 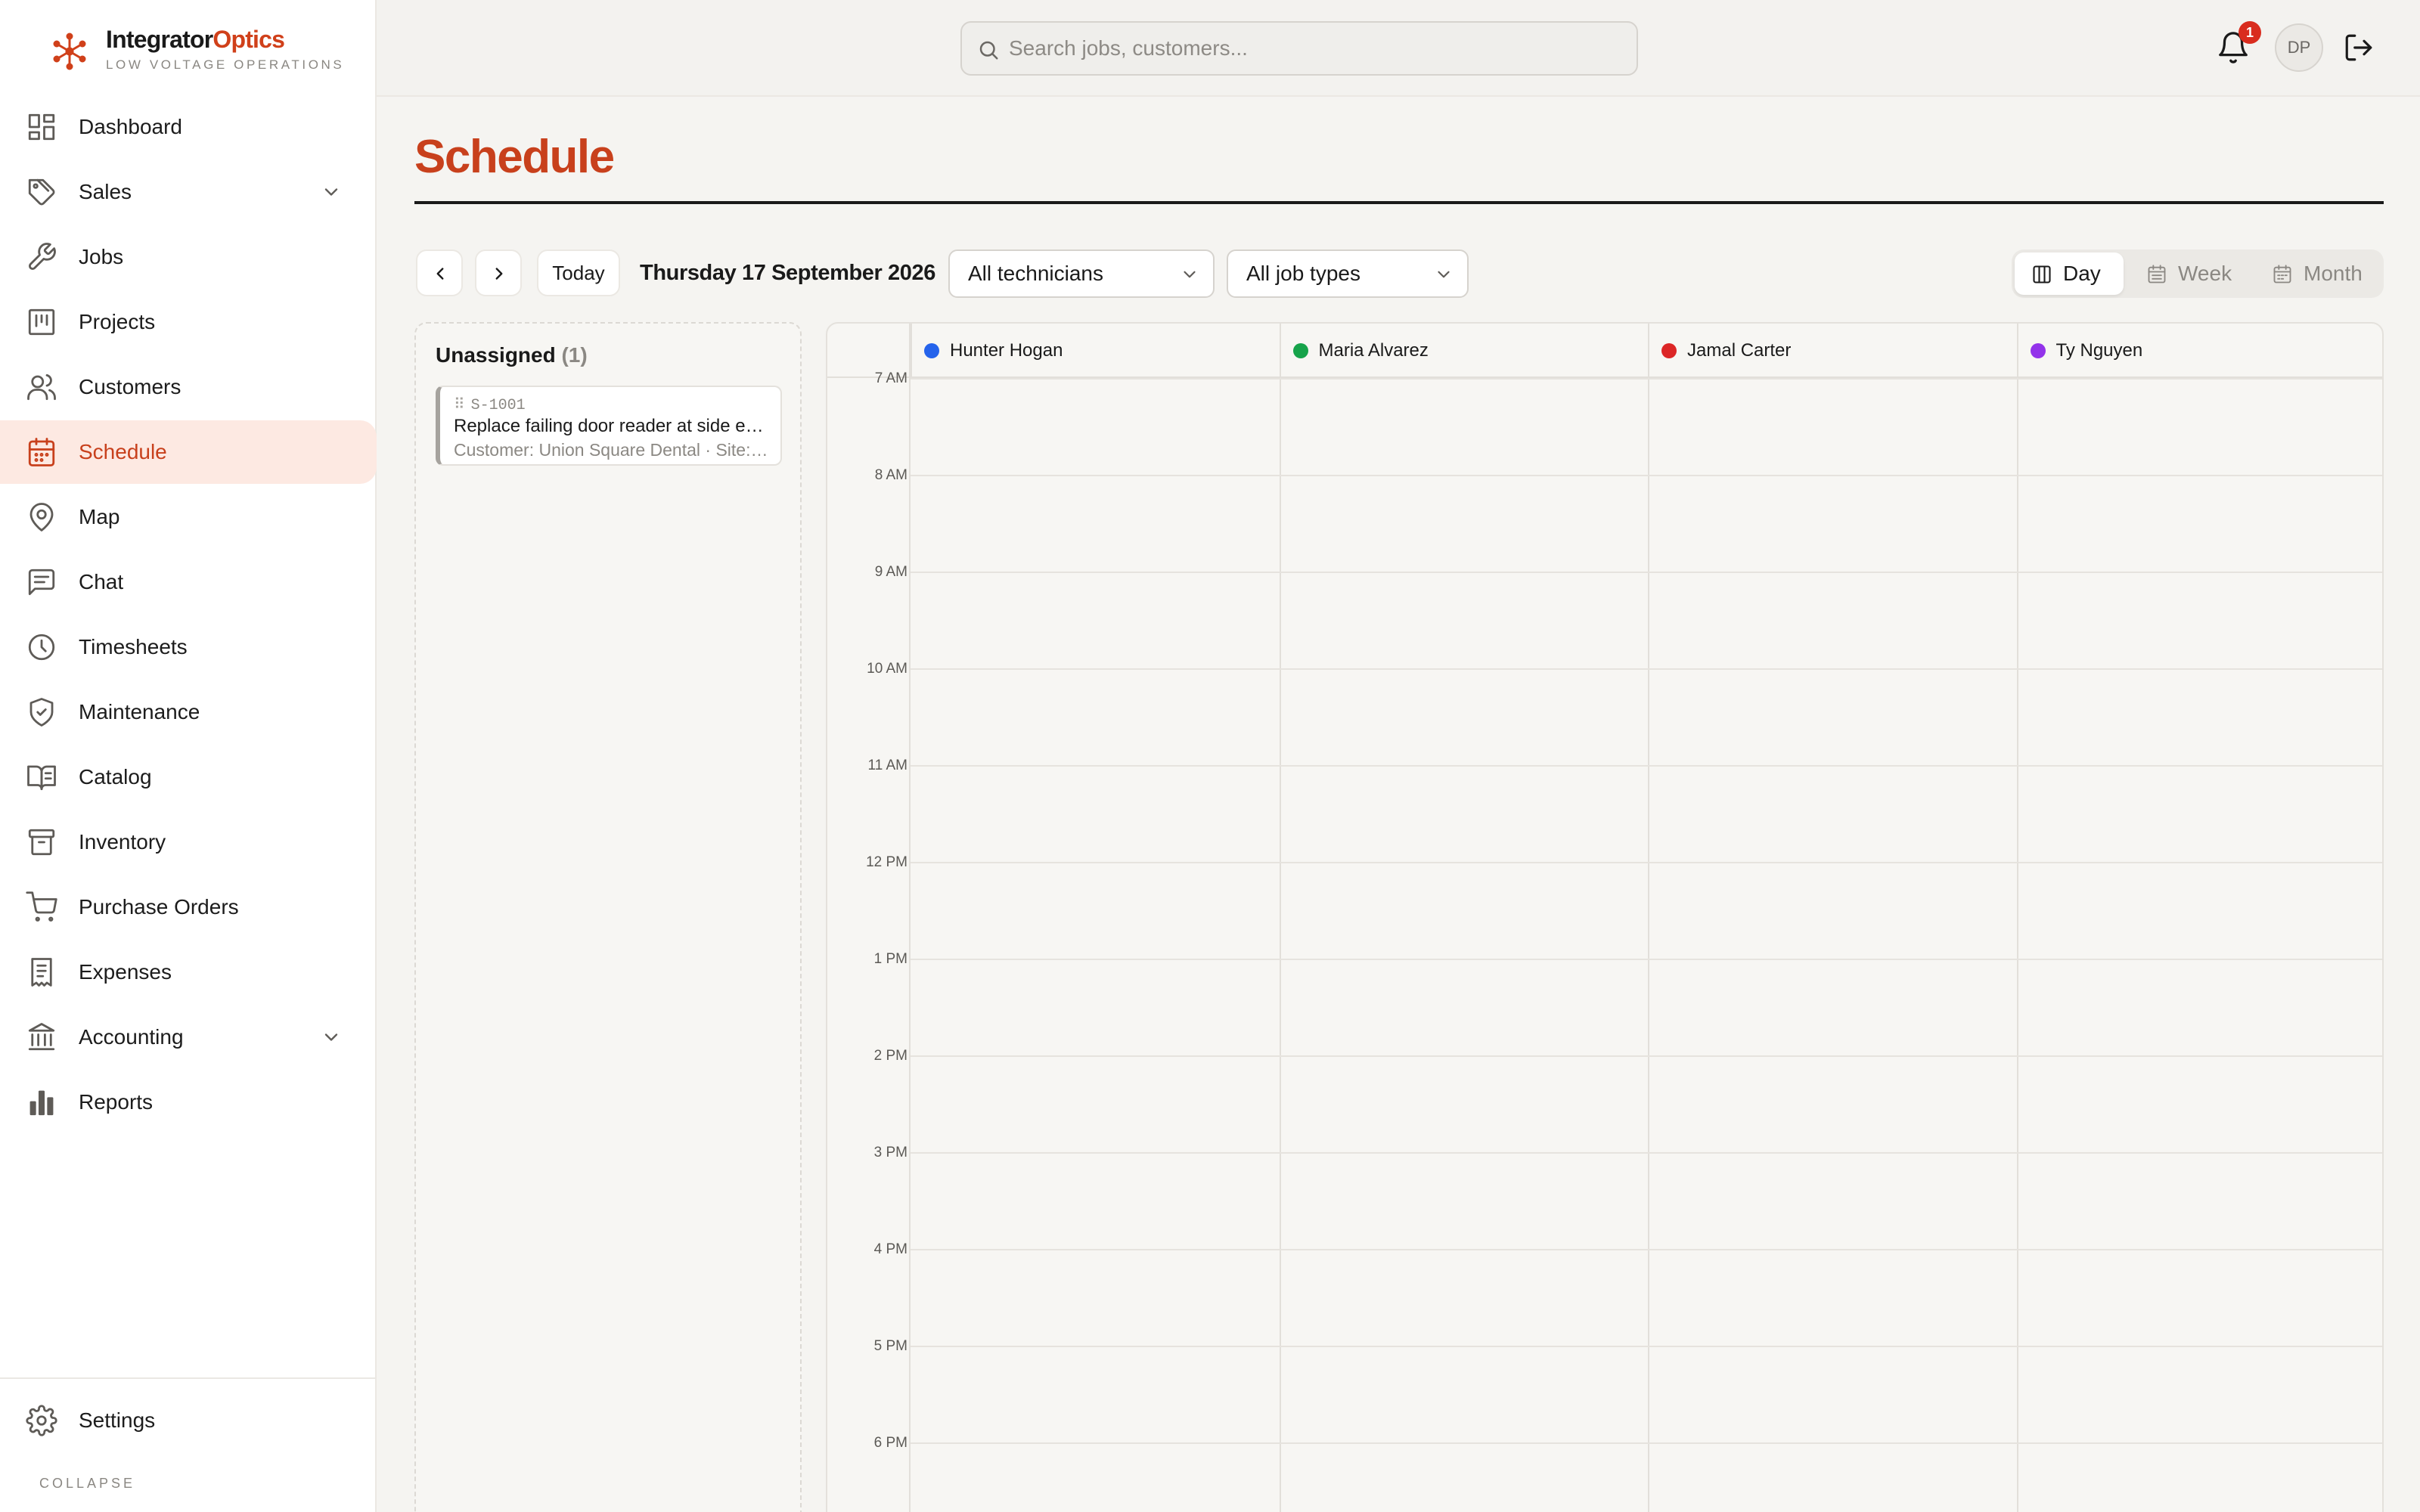 I want to click on sidebar-item-map: Map, so click(x=188, y=517).